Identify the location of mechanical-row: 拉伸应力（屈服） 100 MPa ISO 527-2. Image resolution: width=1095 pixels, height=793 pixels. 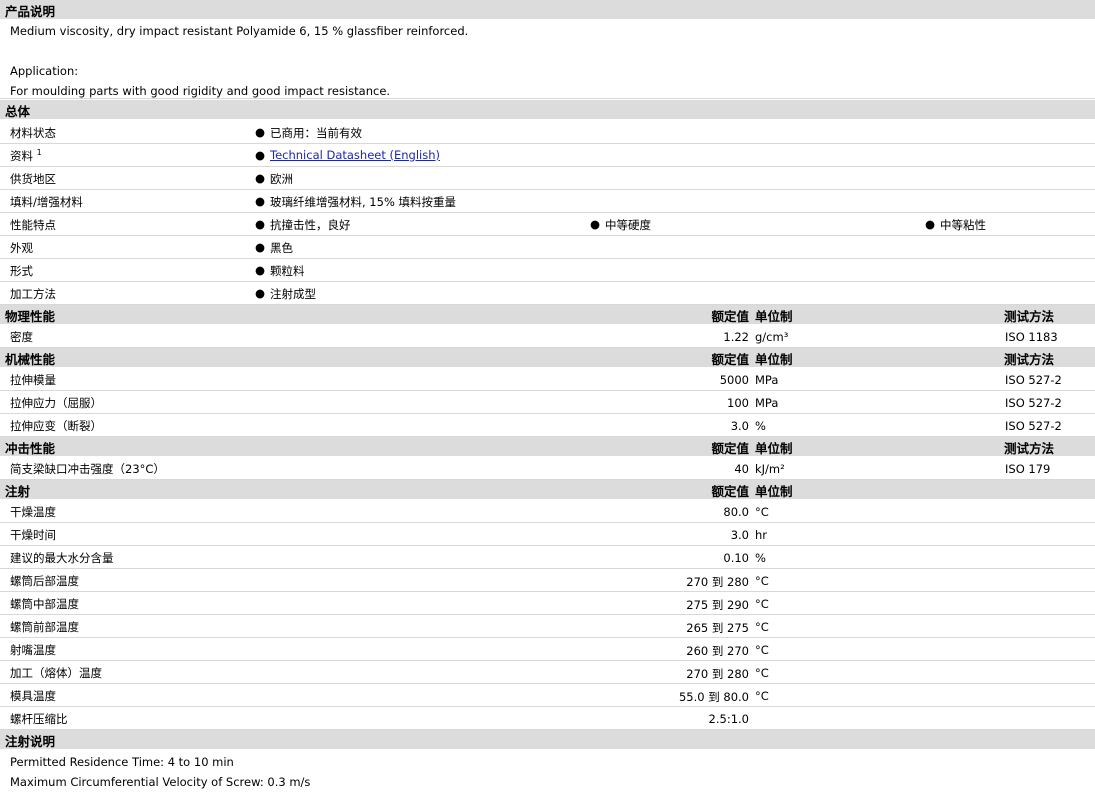
(547, 402).